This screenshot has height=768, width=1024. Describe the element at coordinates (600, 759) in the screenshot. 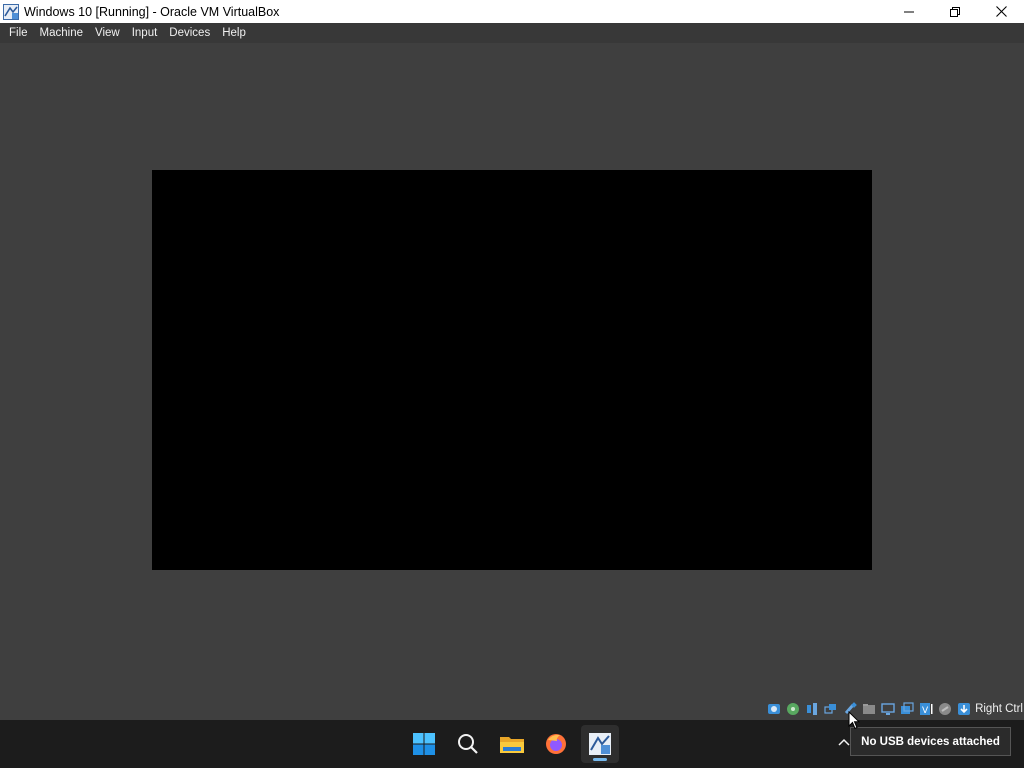

I see `active-indicator` at that location.